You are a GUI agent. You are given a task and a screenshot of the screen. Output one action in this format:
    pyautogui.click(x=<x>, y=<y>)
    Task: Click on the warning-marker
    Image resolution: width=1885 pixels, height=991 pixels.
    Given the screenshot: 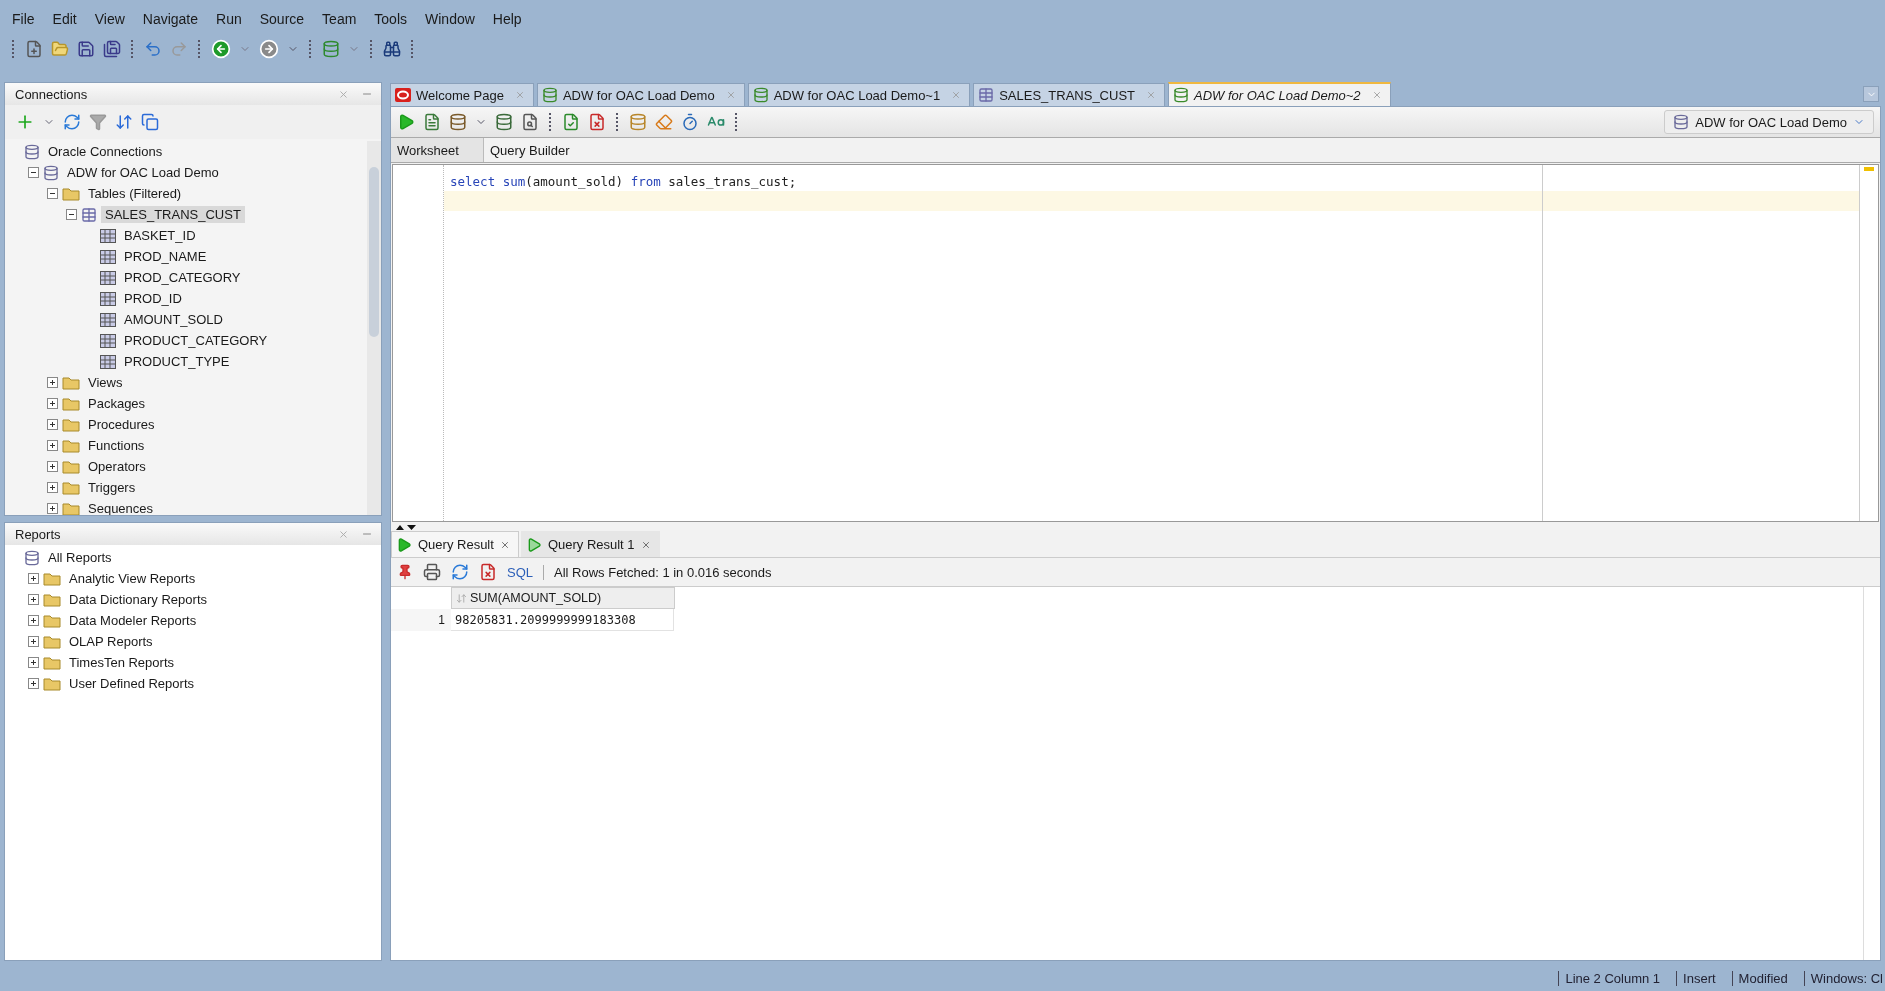 What is the action you would take?
    pyautogui.click(x=1869, y=169)
    